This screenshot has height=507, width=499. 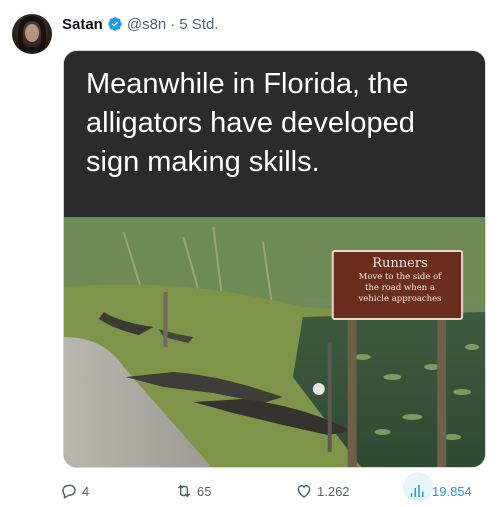 I want to click on sign-line-3: vehicle approaches, so click(x=400, y=299).